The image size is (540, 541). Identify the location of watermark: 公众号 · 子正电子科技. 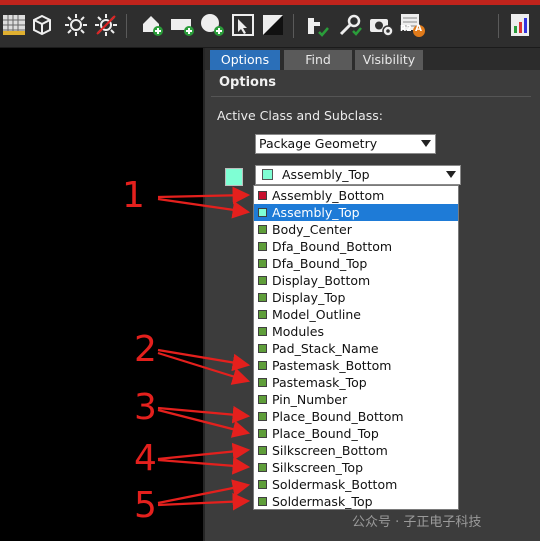
(417, 522).